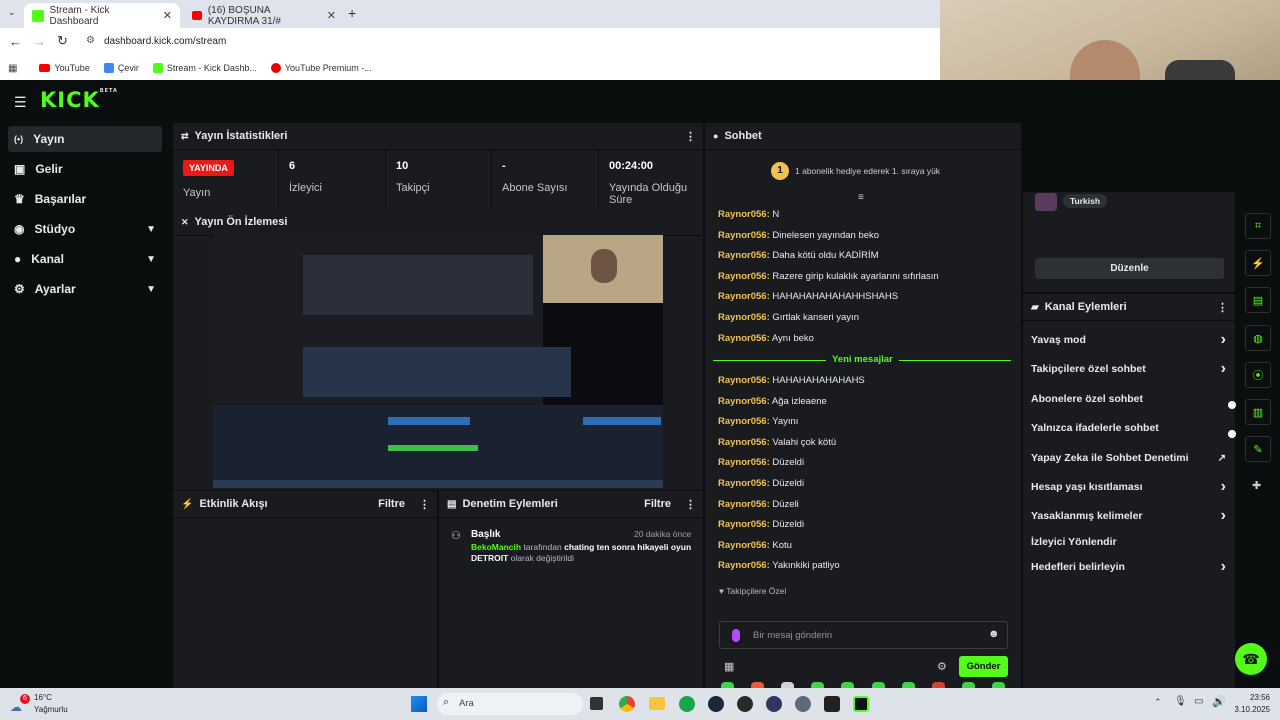 The image size is (1280, 720). What do you see at coordinates (20, 102) in the screenshot?
I see `menu-icon: ☰` at bounding box center [20, 102].